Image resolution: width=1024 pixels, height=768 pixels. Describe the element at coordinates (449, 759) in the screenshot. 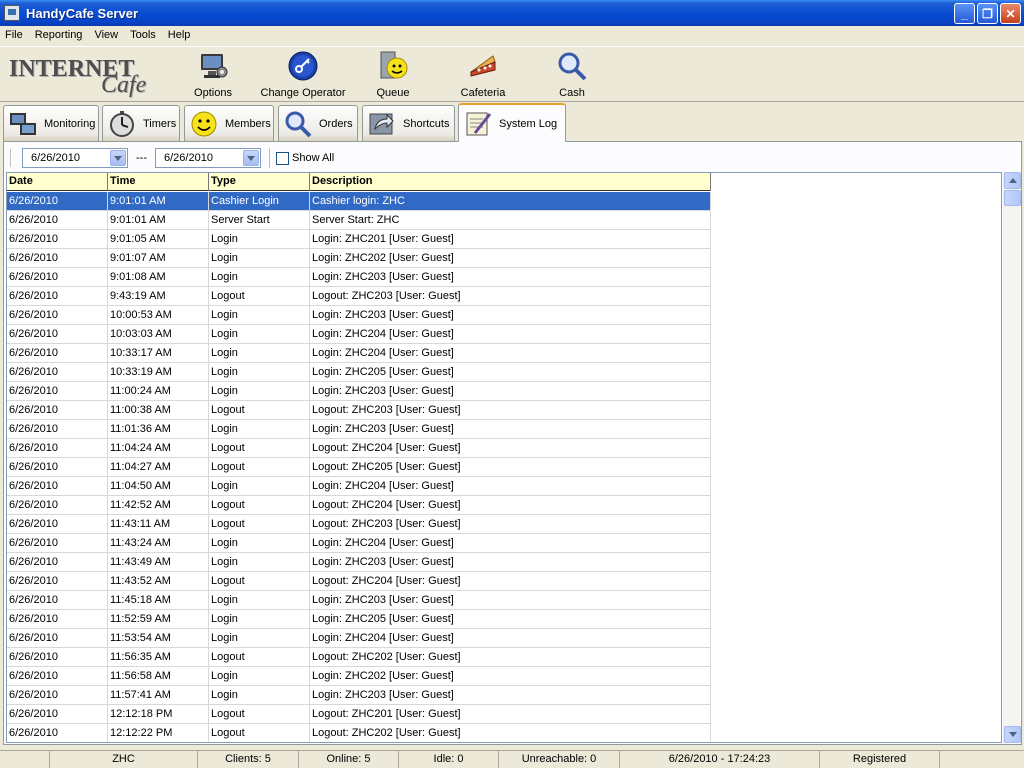

I see `status-idle: Idle: 0` at that location.